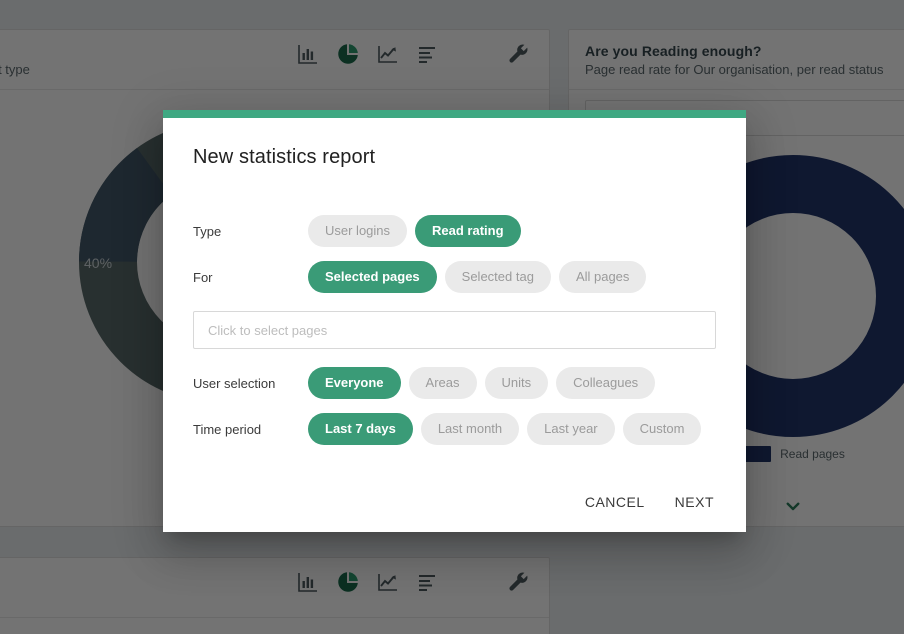 Image resolution: width=904 pixels, height=634 pixels. What do you see at coordinates (354, 383) in the screenshot?
I see `chip-everyone: Everyone` at bounding box center [354, 383].